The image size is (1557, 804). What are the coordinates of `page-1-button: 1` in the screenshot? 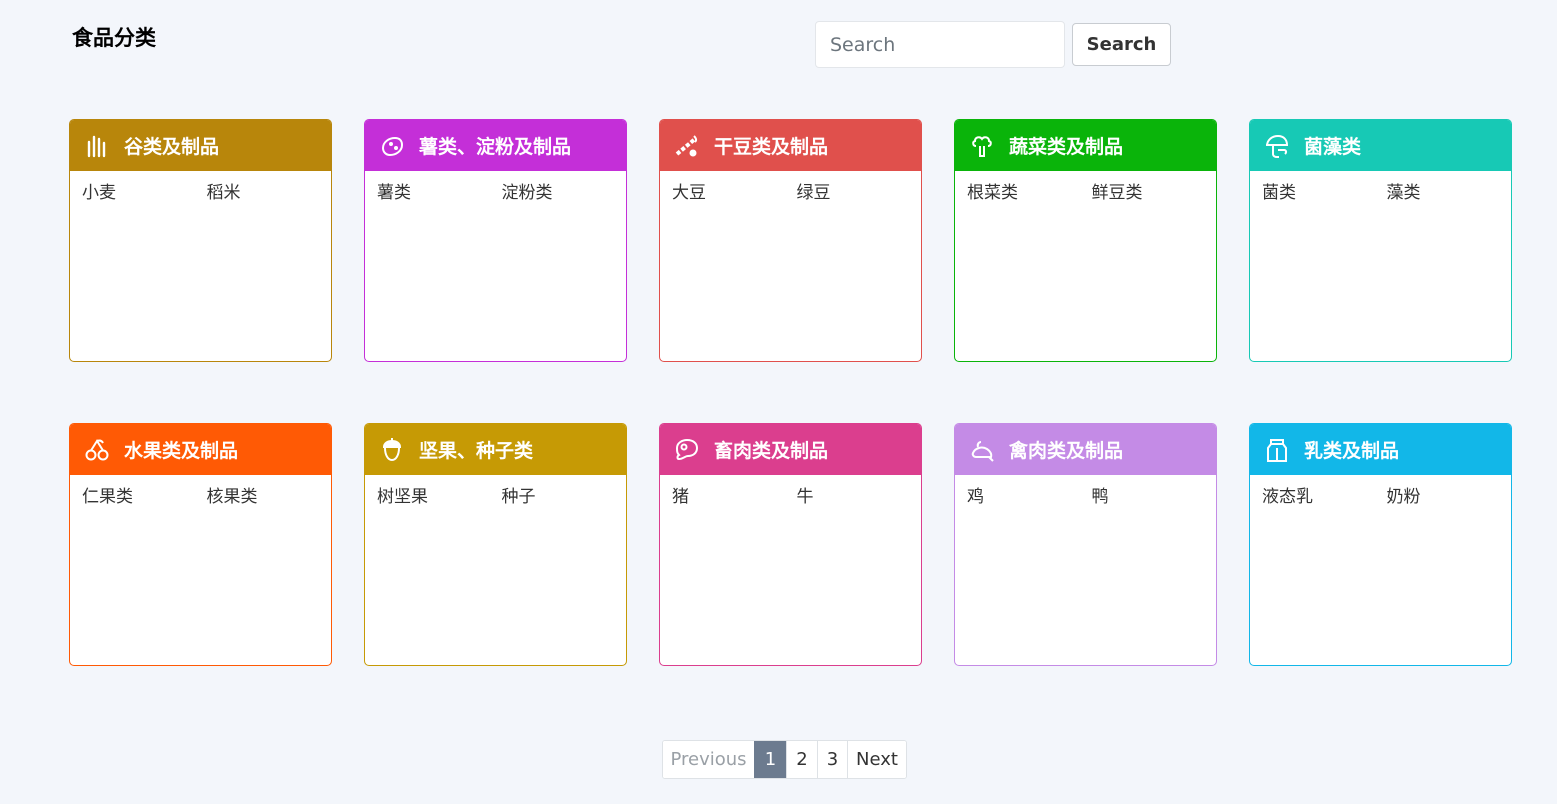 It's located at (770, 759).